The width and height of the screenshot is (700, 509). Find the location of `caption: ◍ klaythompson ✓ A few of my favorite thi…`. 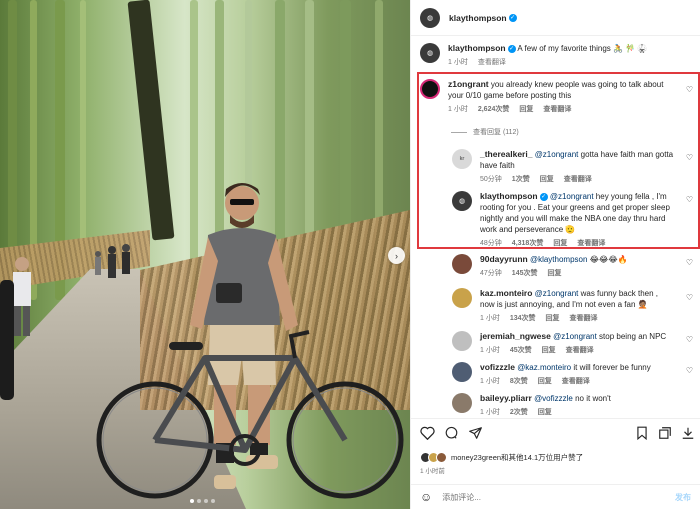

caption: ◍ klaythompson ✓ A few of my favorite thi… is located at coordinates (555, 52).